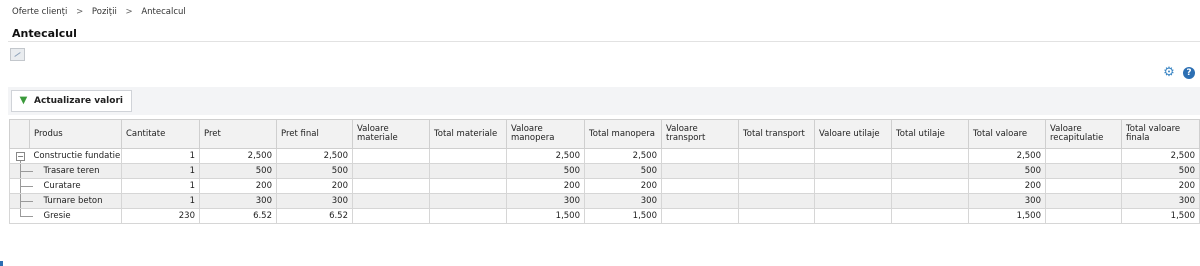  Describe the element at coordinates (163, 12) in the screenshot. I see `breadcrumb-current: Antecalcul` at that location.